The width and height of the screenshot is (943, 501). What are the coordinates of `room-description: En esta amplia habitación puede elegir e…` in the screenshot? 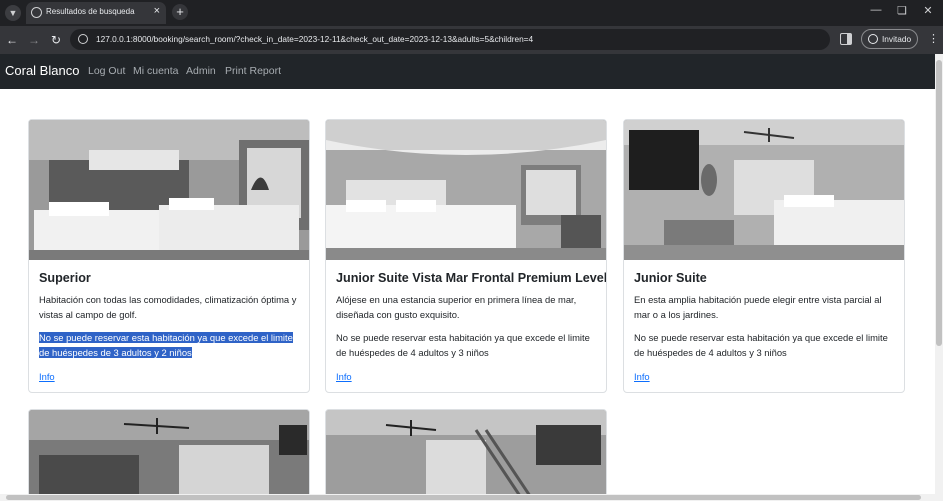 It's located at (758, 307).